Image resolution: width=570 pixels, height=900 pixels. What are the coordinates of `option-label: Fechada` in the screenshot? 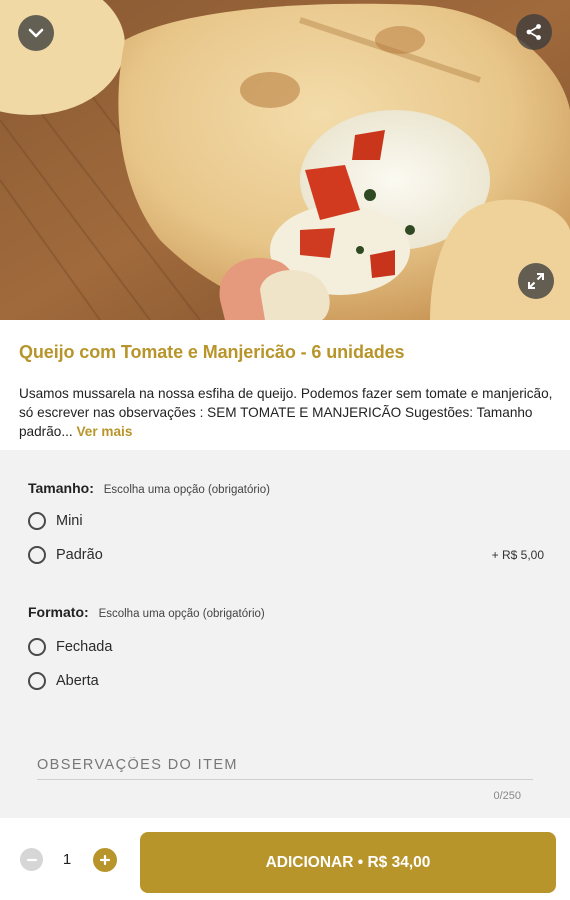 It's located at (84, 647).